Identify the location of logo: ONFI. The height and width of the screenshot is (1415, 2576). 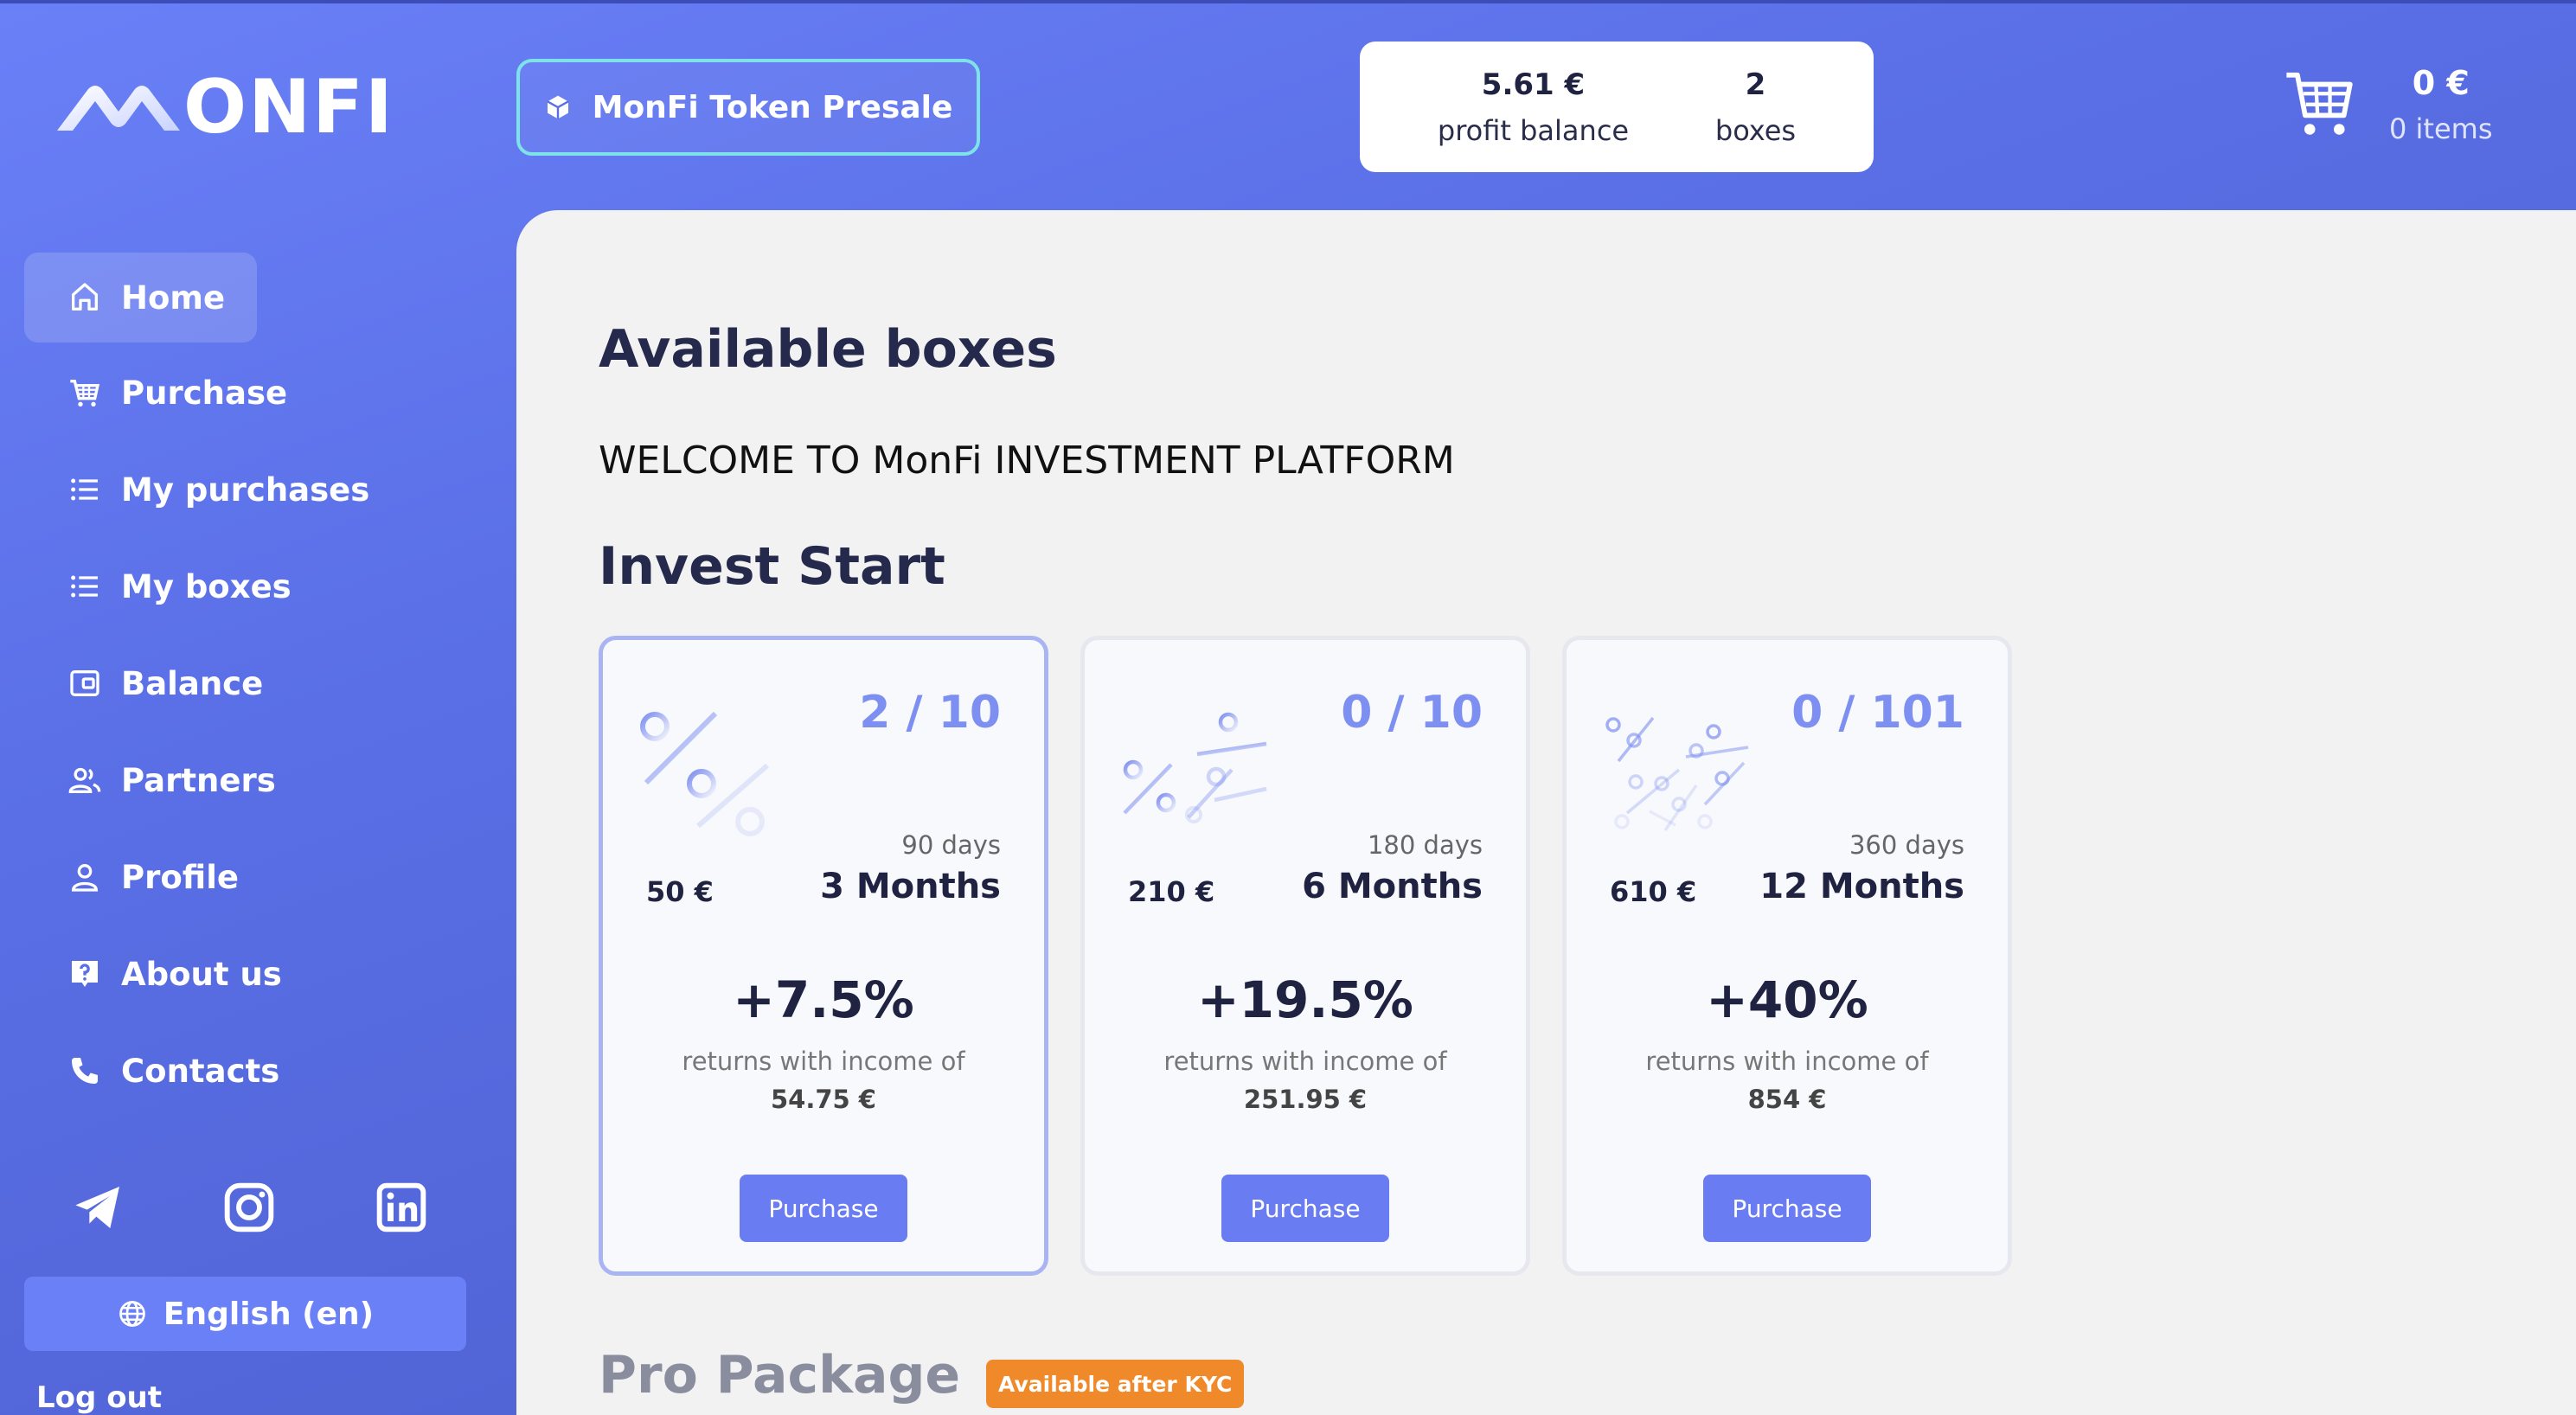
(257, 107).